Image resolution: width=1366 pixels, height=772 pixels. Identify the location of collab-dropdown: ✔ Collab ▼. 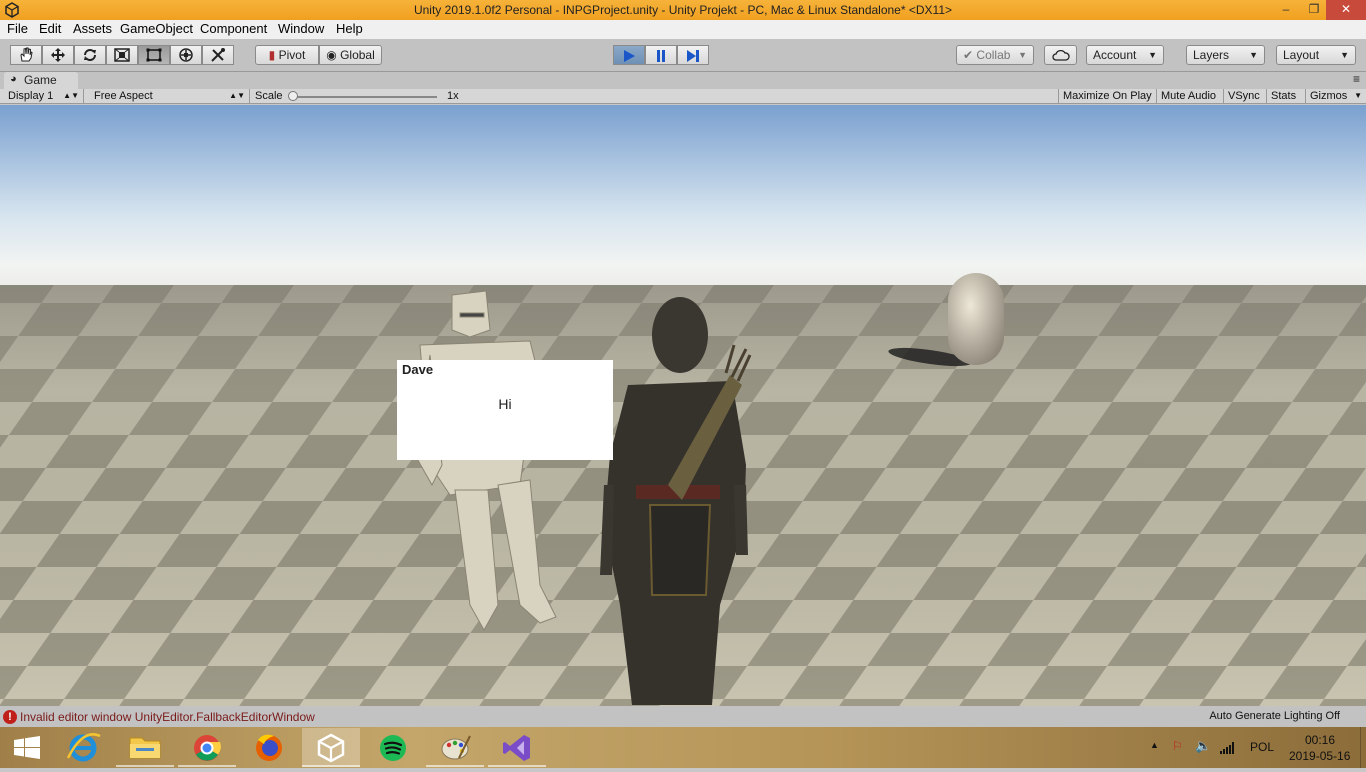
(995, 55).